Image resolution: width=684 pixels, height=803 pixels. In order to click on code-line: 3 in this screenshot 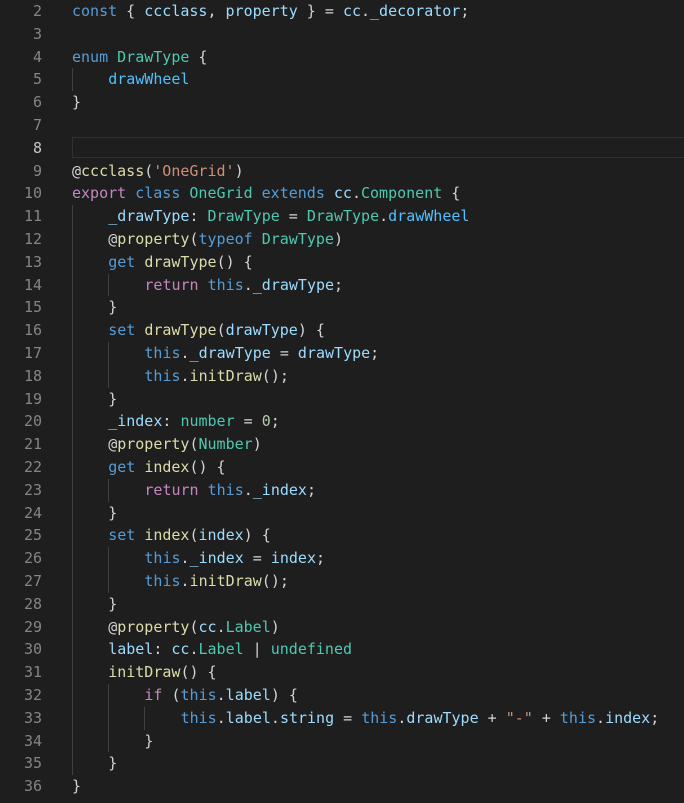, I will do `click(342, 34)`.